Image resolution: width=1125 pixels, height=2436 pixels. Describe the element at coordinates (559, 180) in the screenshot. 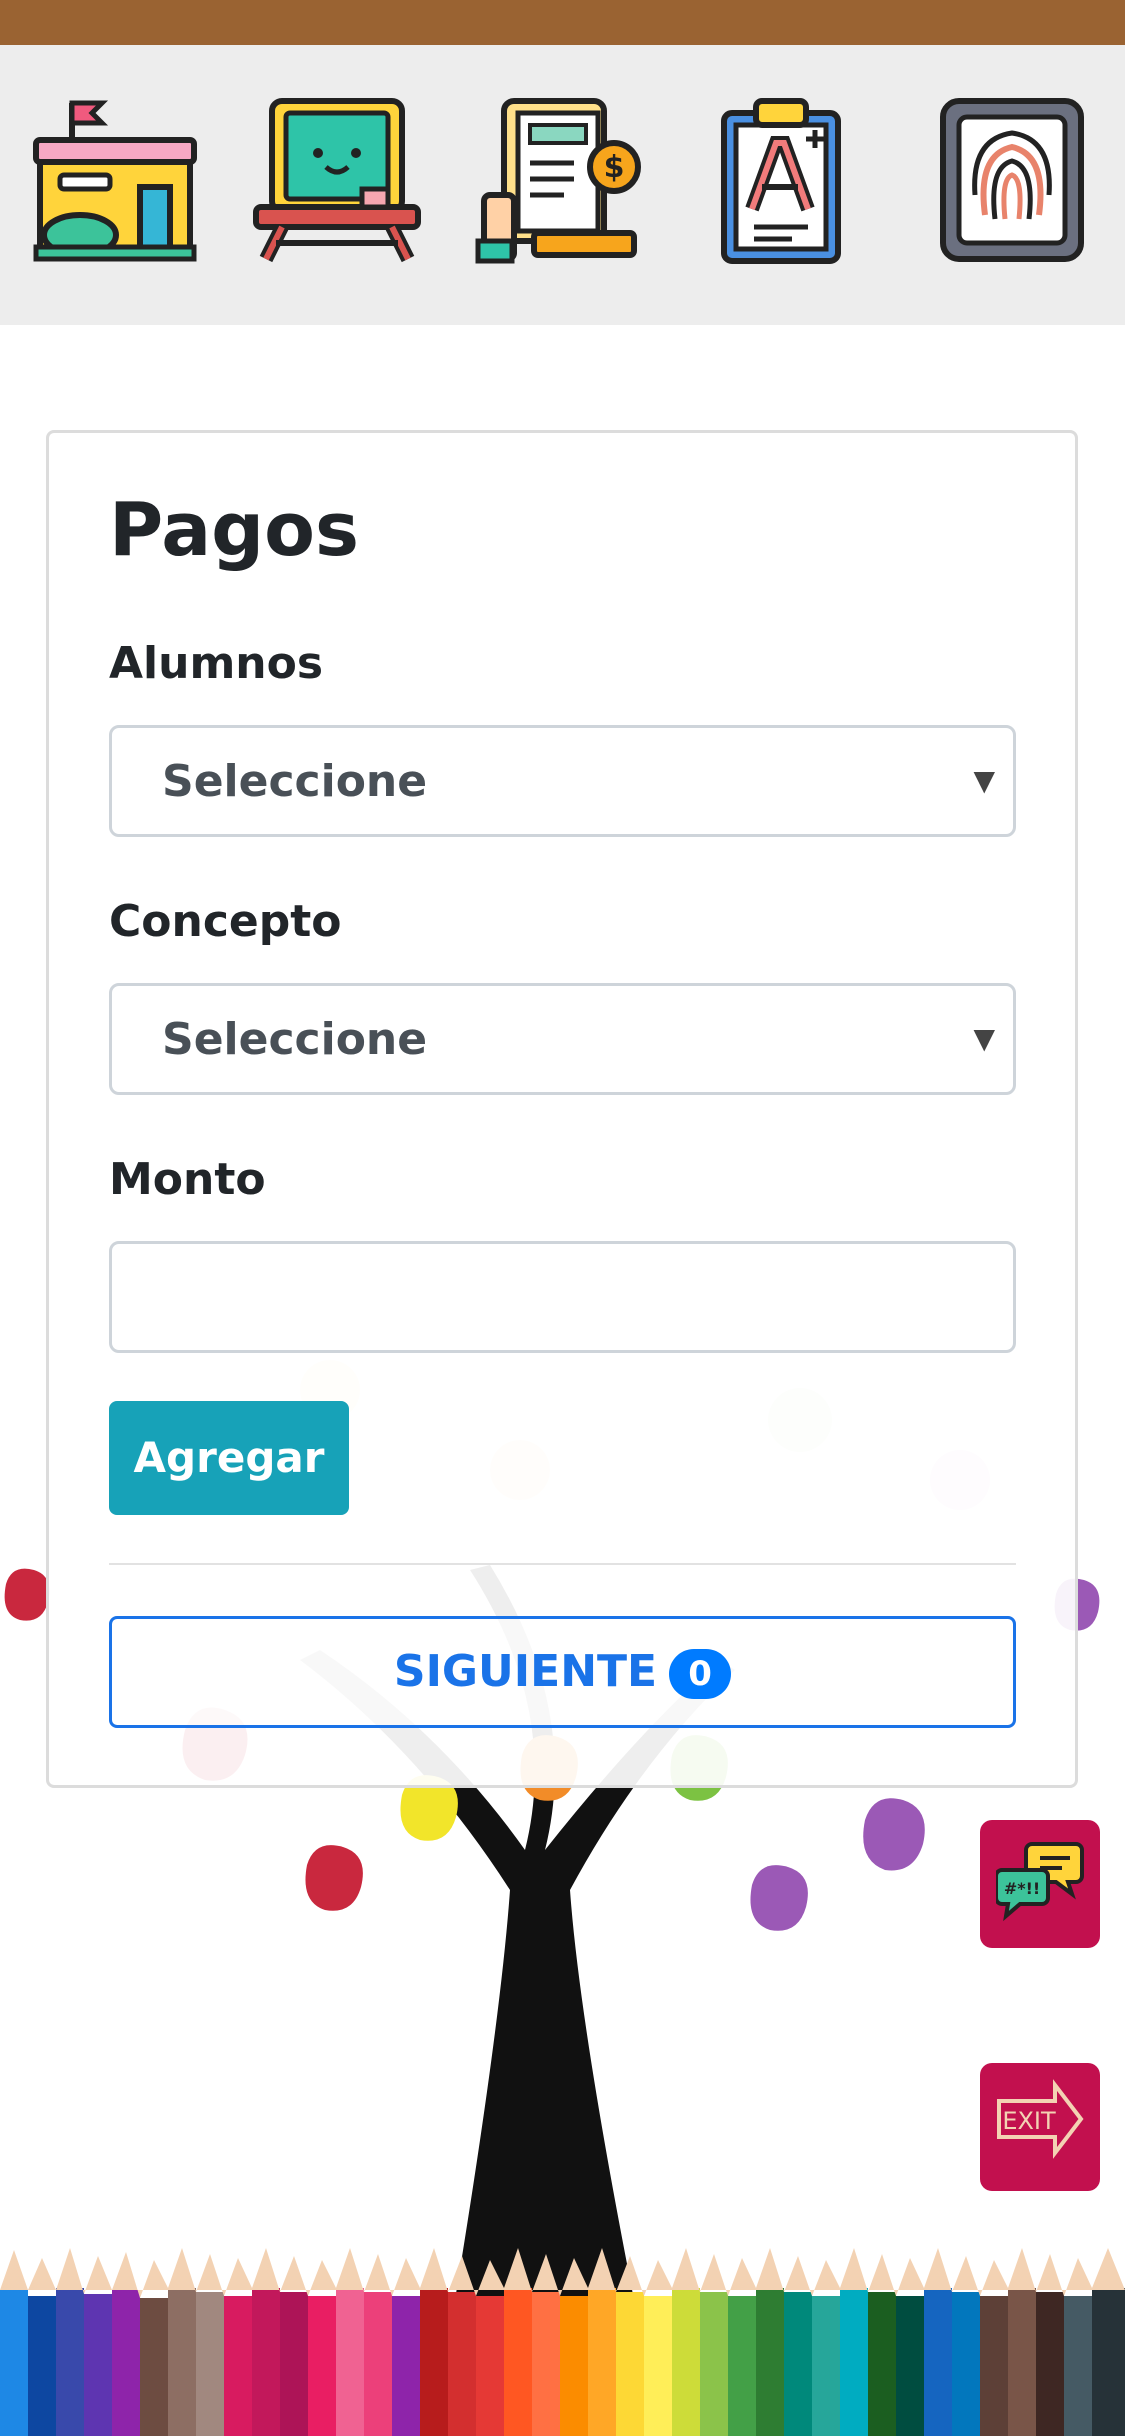

I see `invoice-payment-icon: $` at that location.